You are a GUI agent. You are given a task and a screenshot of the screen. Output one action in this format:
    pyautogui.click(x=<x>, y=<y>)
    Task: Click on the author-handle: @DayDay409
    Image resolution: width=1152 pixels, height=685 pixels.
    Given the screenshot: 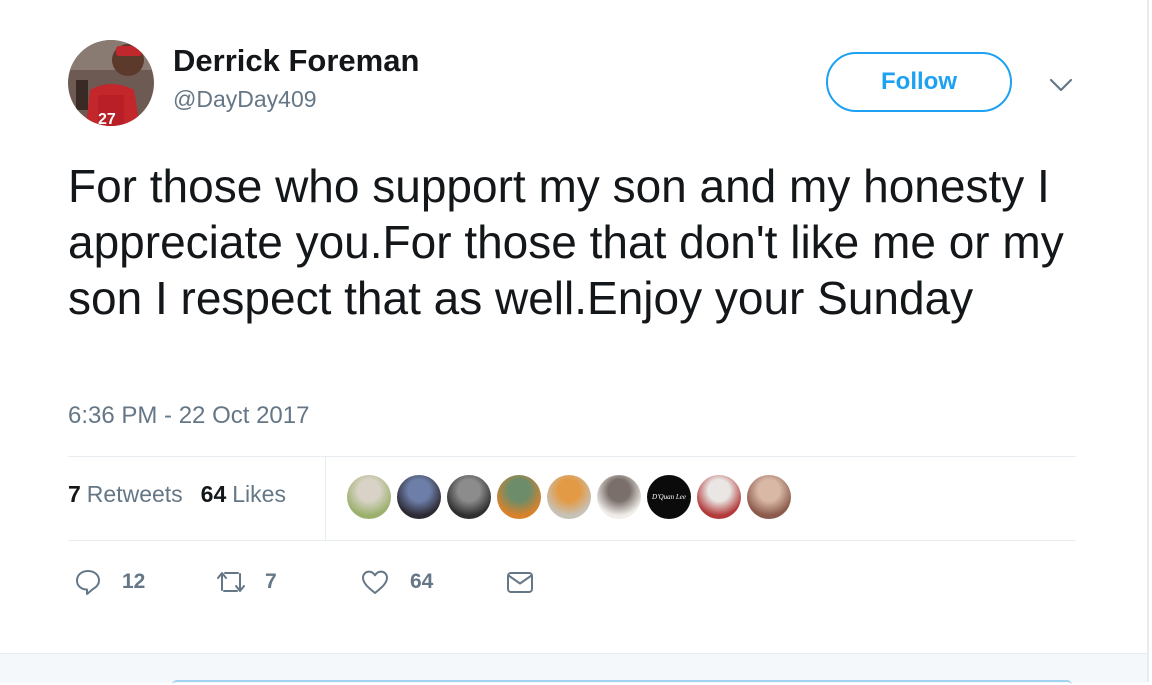 What is the action you would take?
    pyautogui.click(x=245, y=99)
    